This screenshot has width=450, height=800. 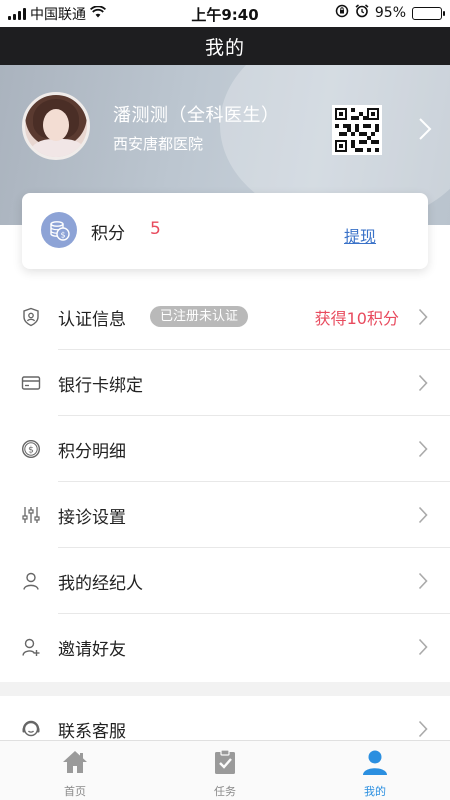 I want to click on menu-item-label: 我的经纪人, so click(x=100, y=584).